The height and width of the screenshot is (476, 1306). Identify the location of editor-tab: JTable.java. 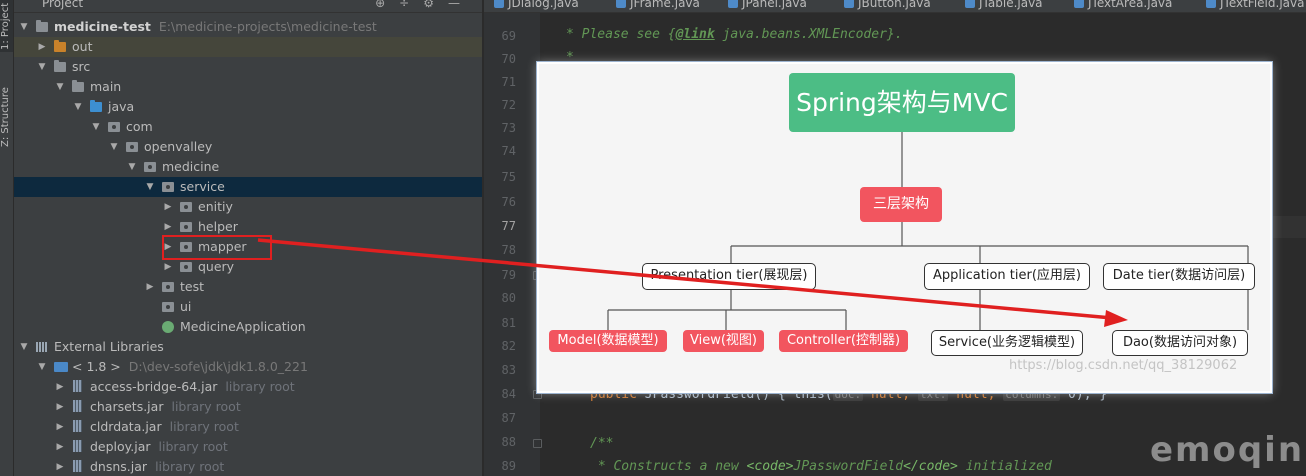
(1004, 5).